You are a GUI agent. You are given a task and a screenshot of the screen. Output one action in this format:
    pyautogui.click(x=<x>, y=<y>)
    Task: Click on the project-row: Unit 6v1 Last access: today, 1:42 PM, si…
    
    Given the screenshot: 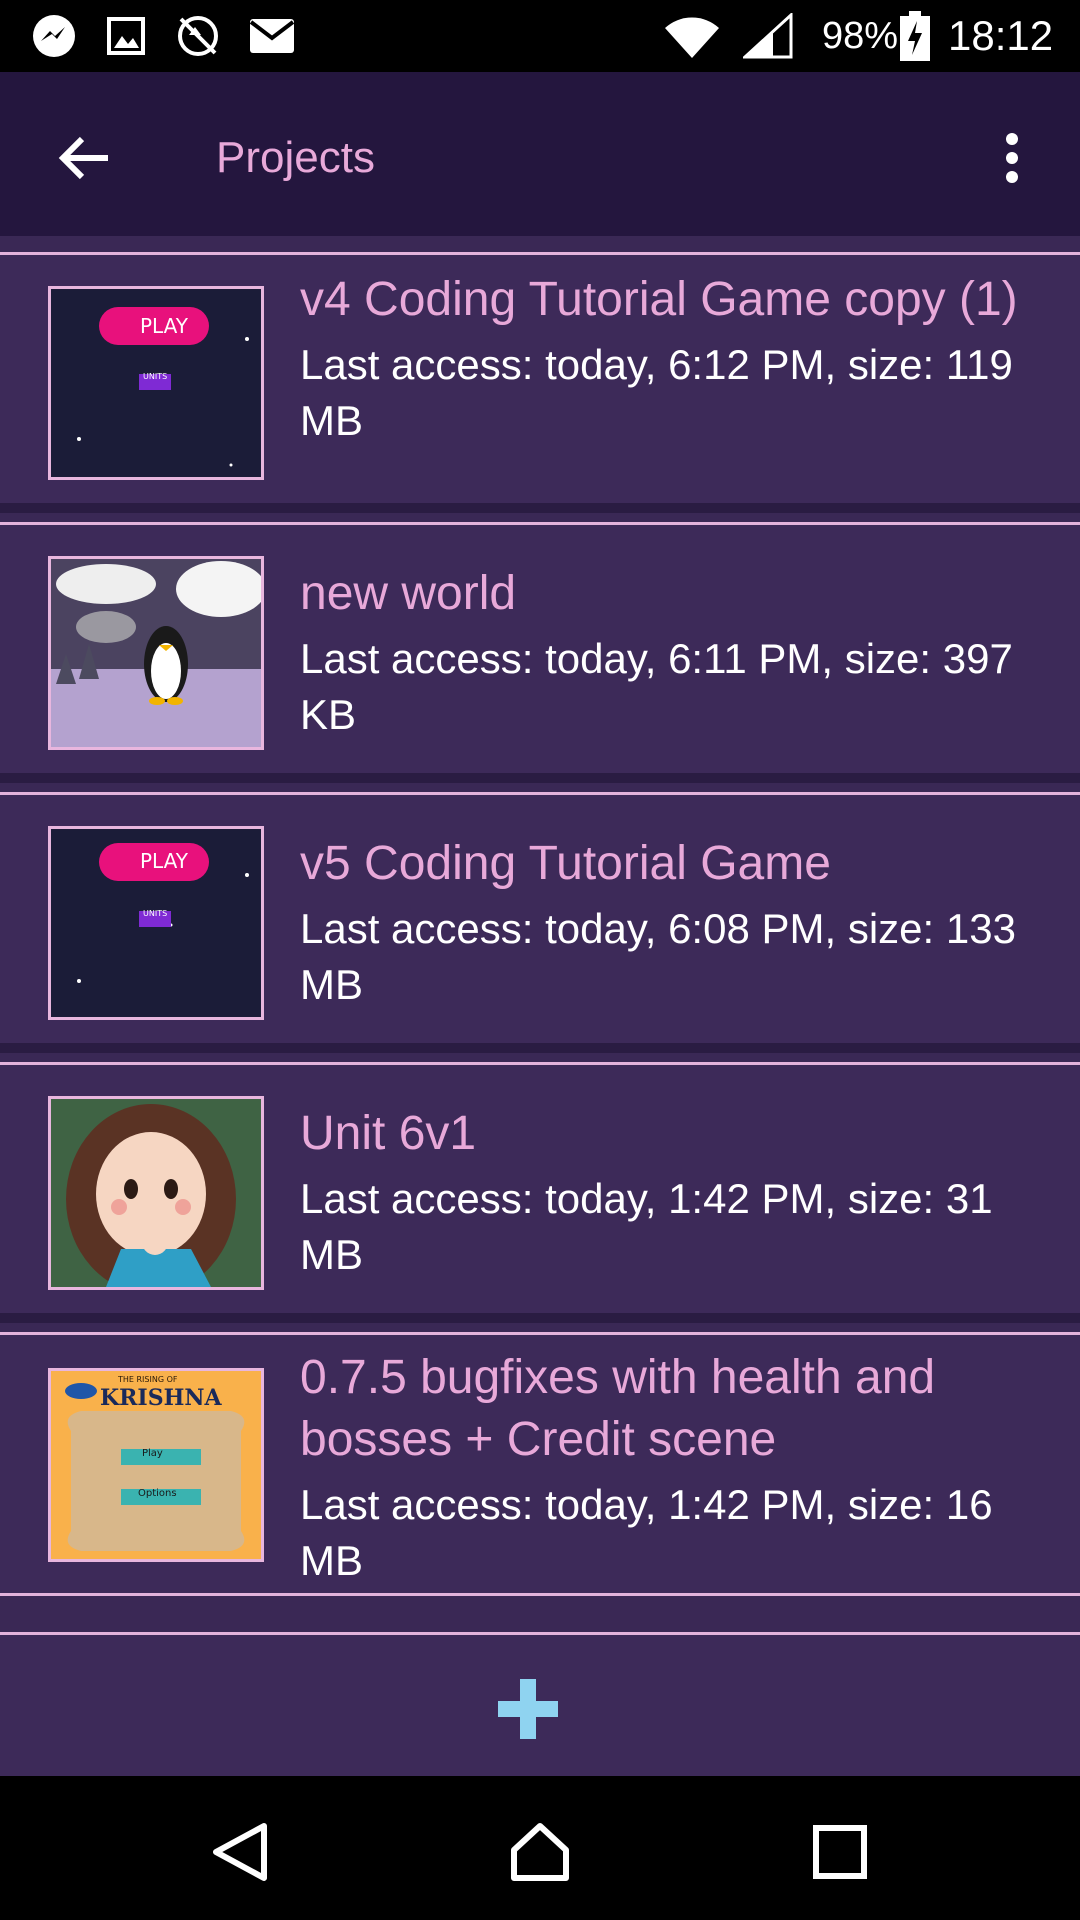 What is the action you would take?
    pyautogui.click(x=540, y=1187)
    